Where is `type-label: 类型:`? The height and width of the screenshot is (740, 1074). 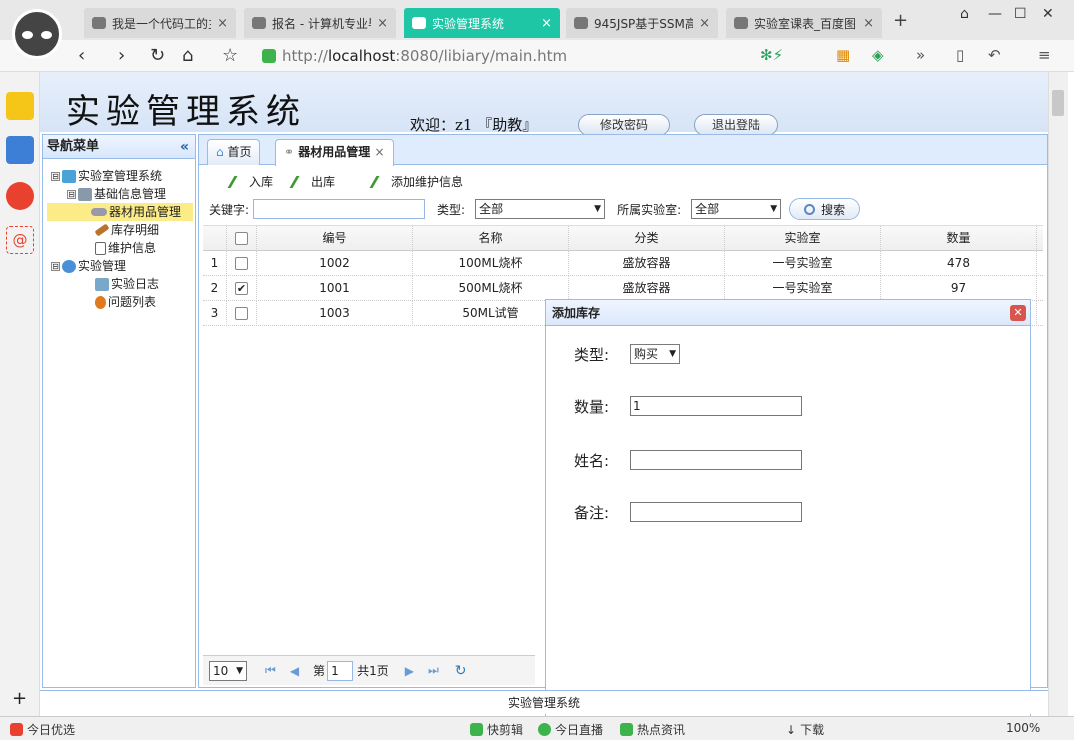 type-label: 类型: is located at coordinates (451, 209).